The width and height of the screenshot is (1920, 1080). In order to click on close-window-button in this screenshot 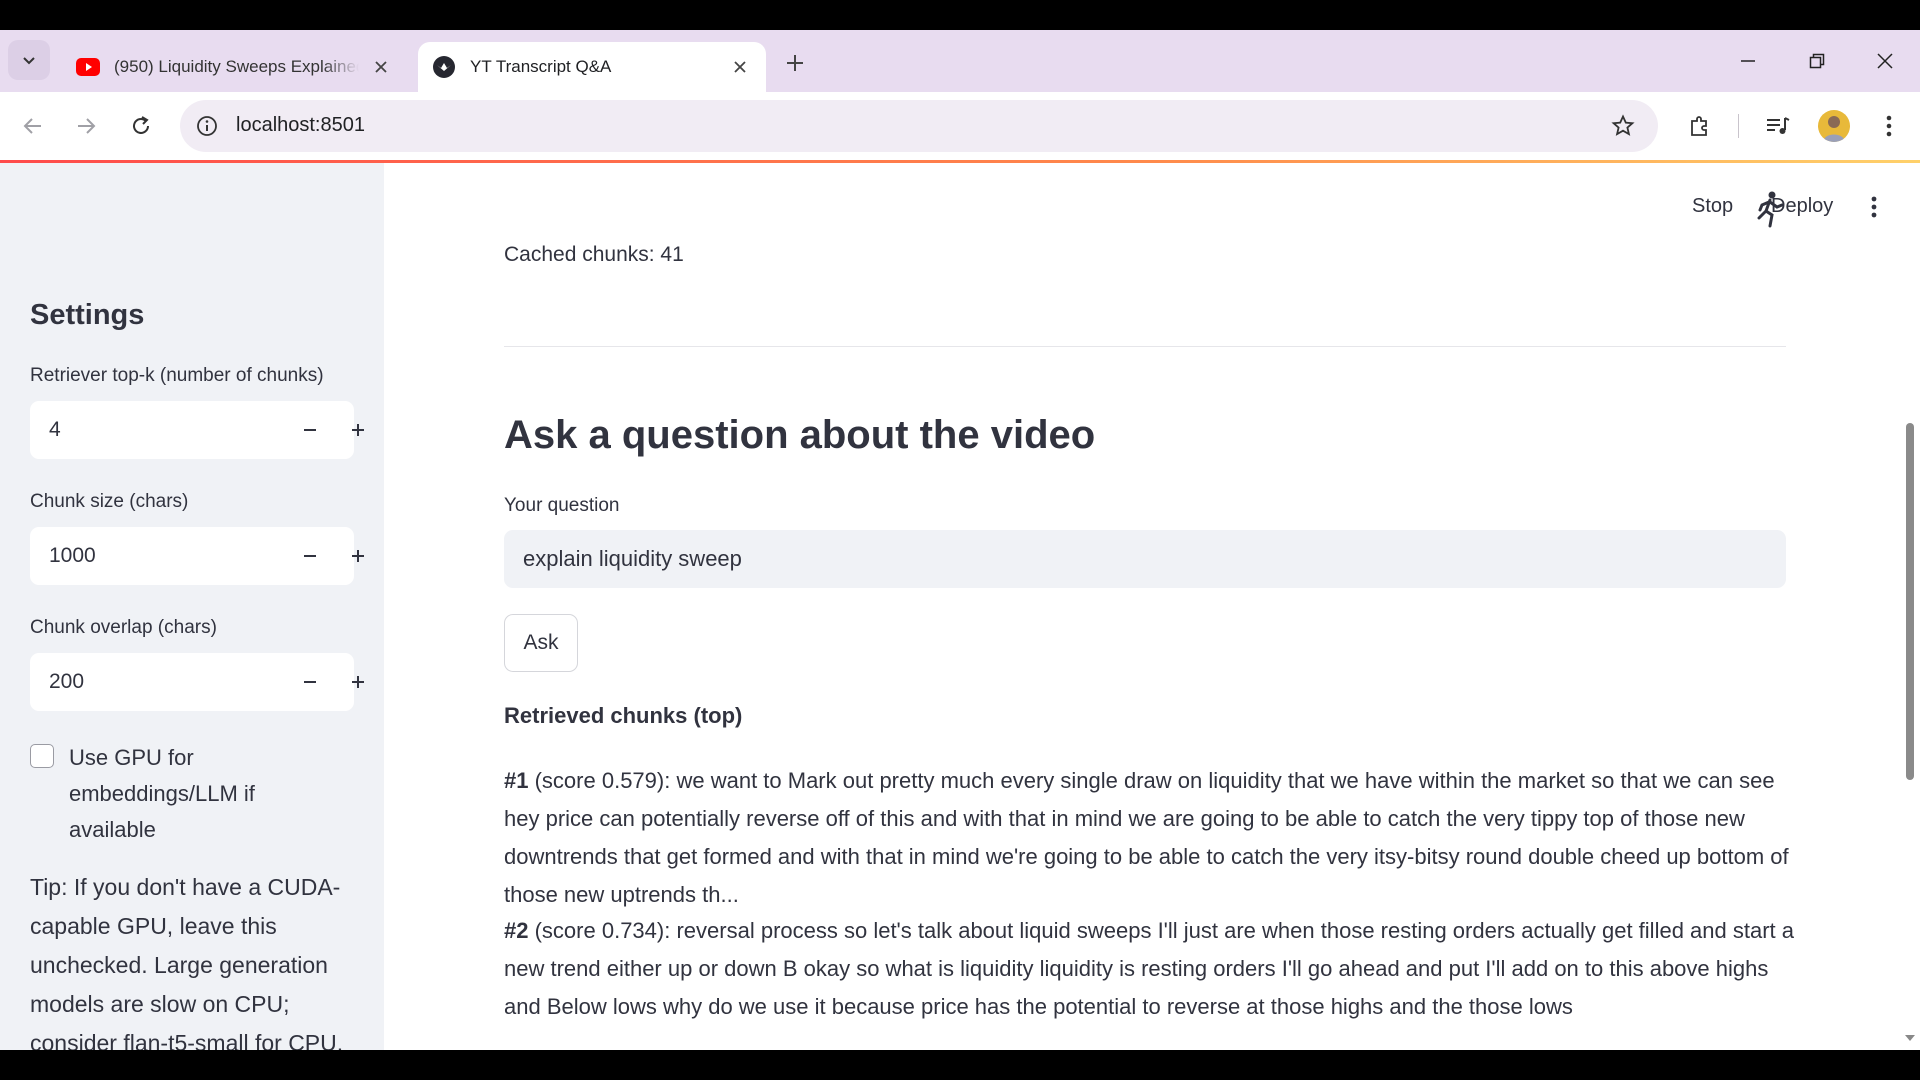, I will do `click(1885, 61)`.